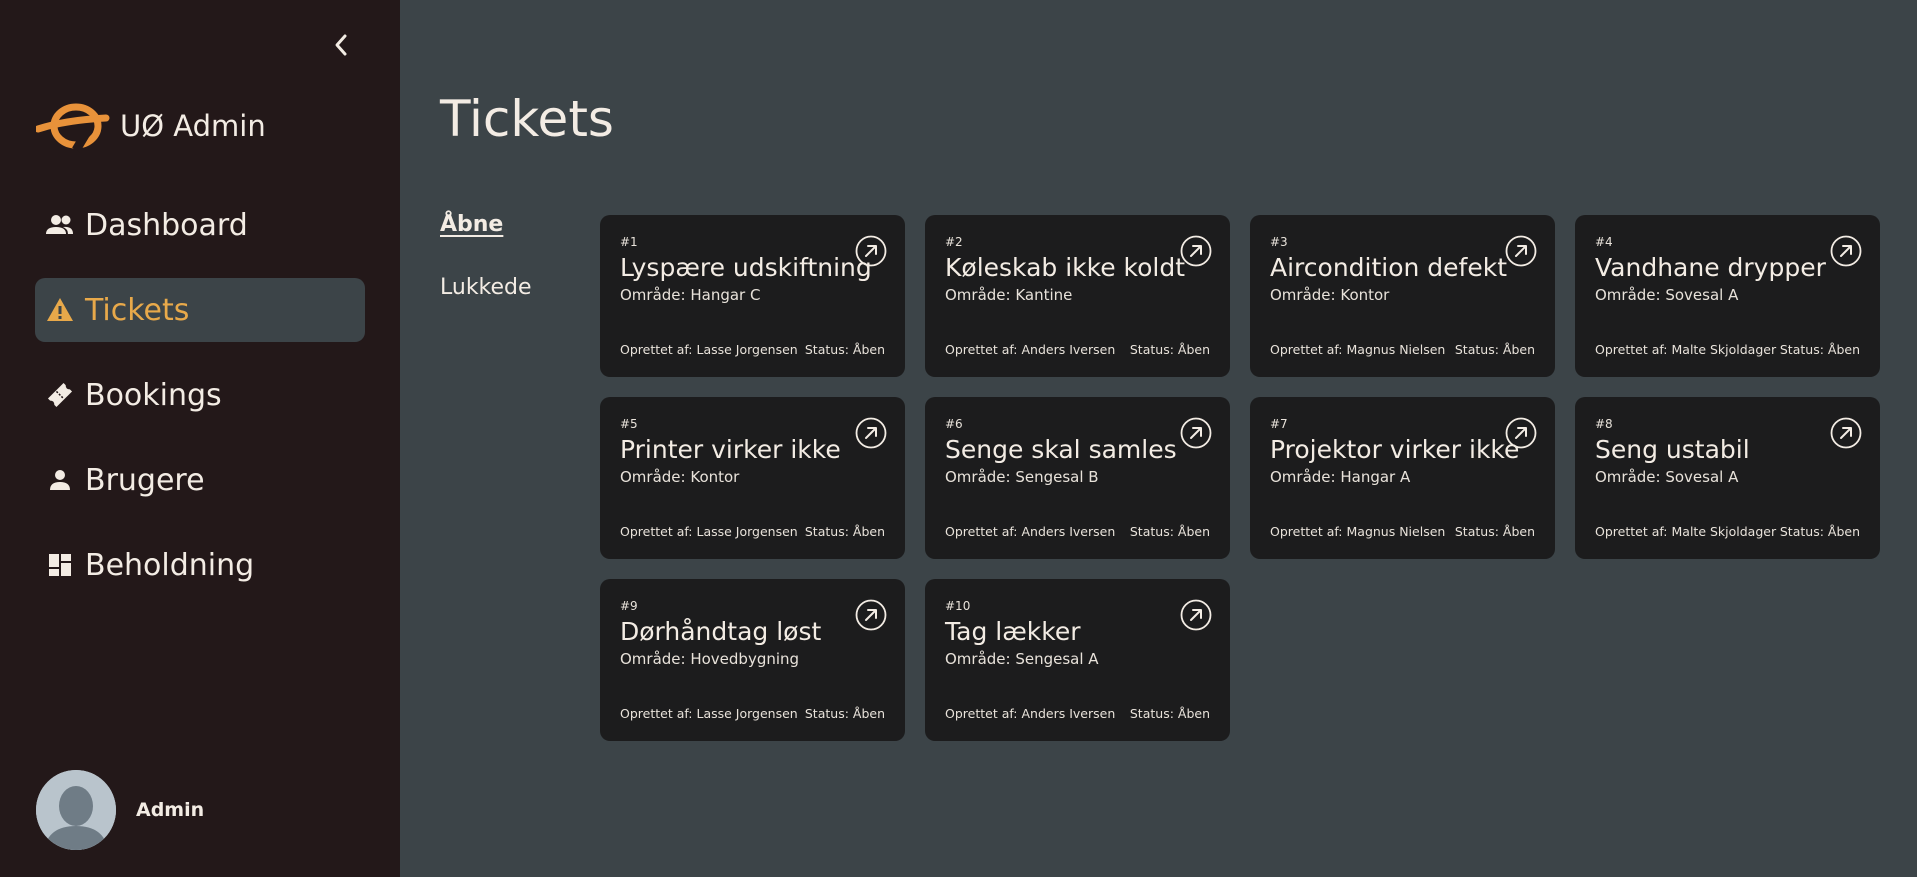  I want to click on user-name: Admin, so click(170, 810).